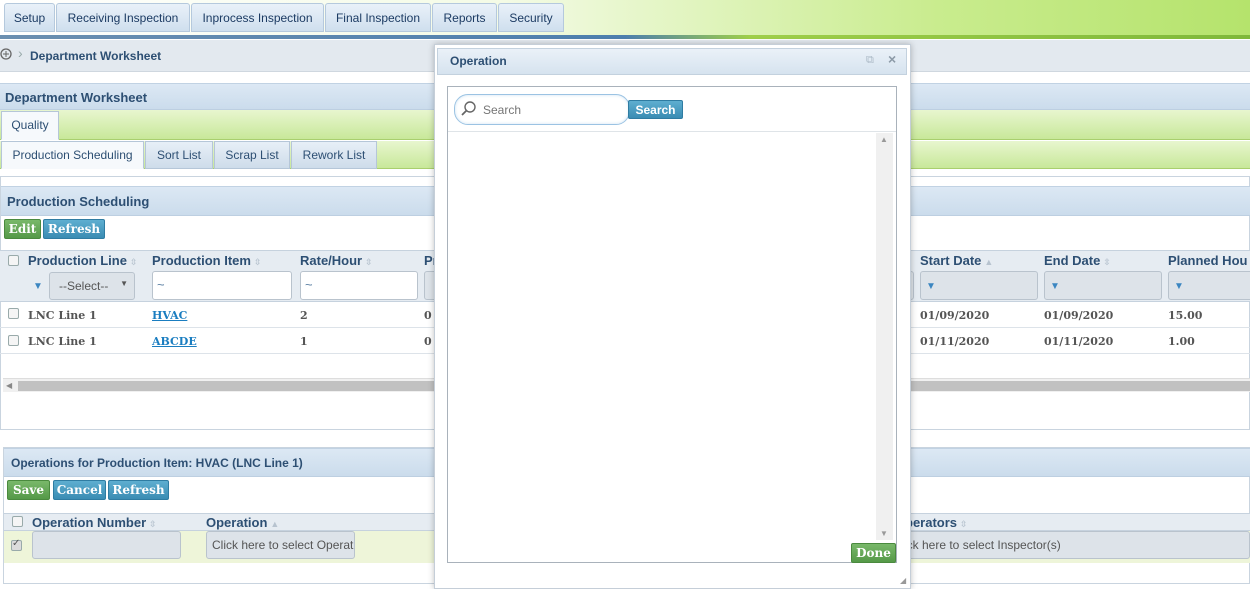  I want to click on row-1-p: 0, so click(428, 315).